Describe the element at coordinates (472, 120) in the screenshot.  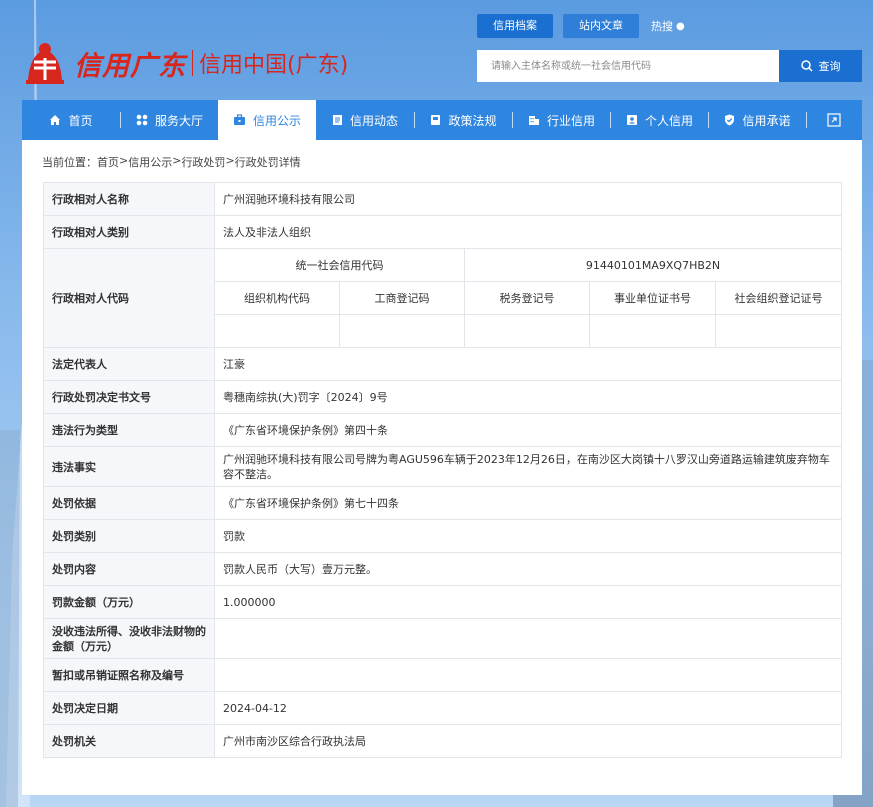
I see `nav-policy-law-label: 政策法规` at that location.